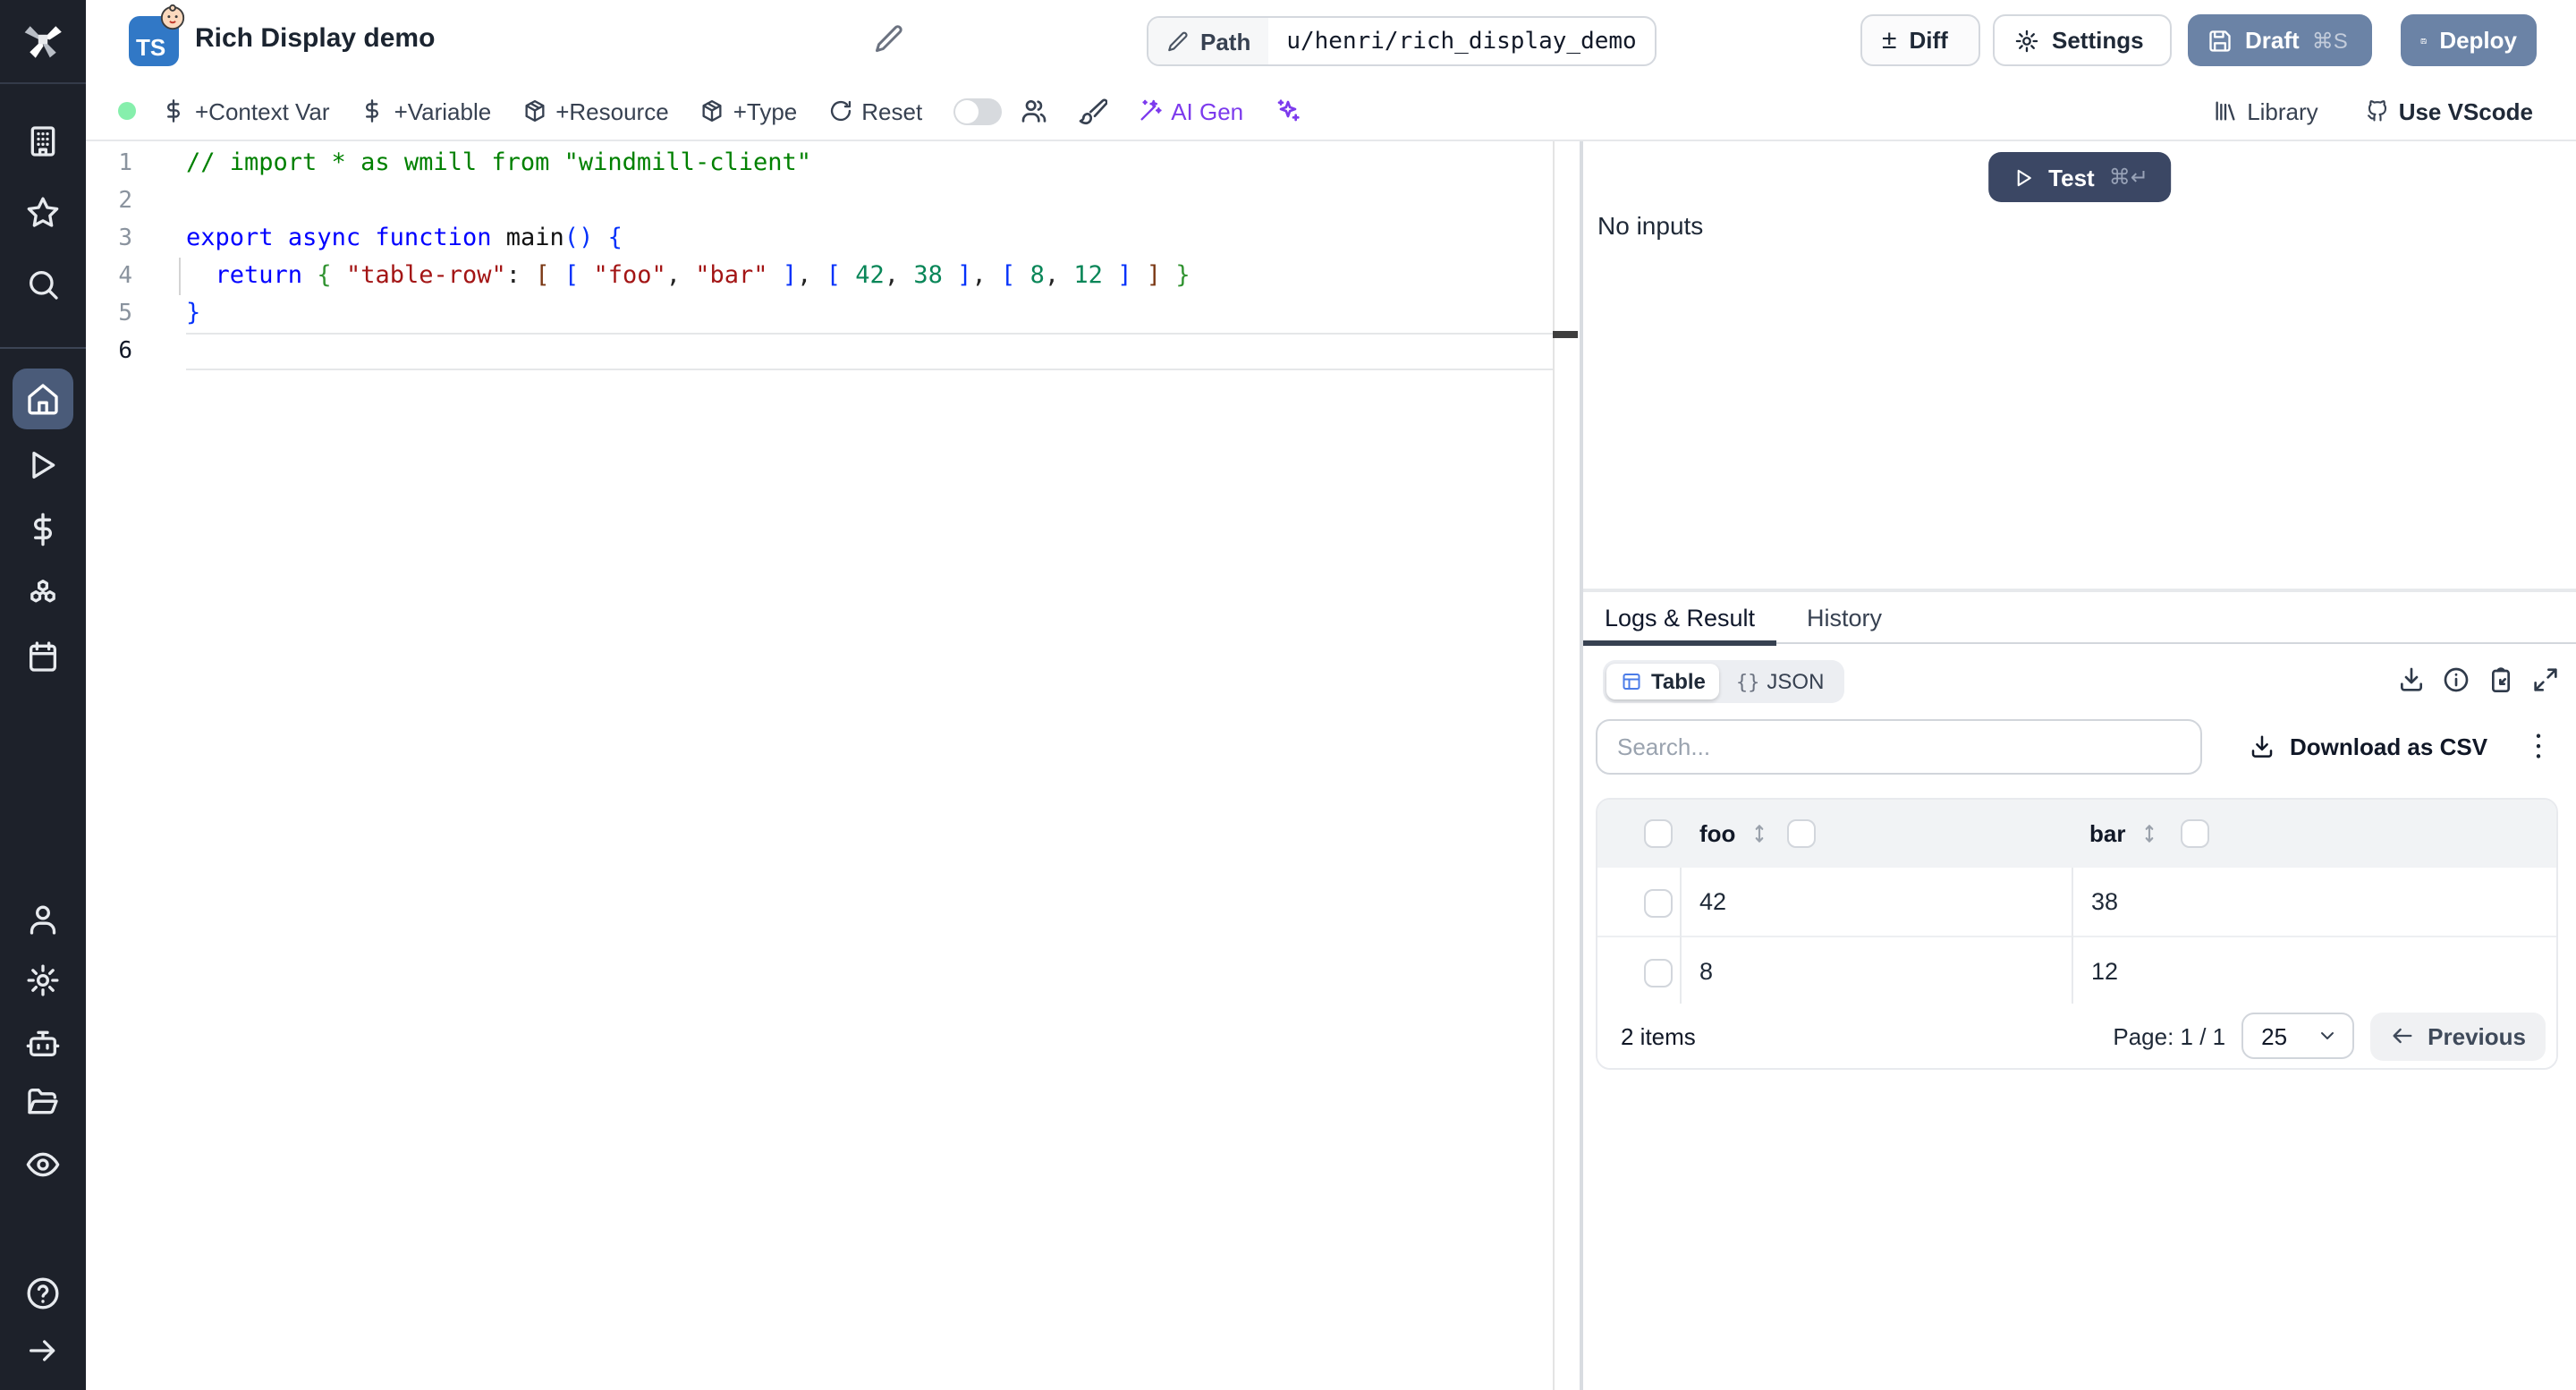 The width and height of the screenshot is (2576, 1390). I want to click on boxes-icon, so click(42, 590).